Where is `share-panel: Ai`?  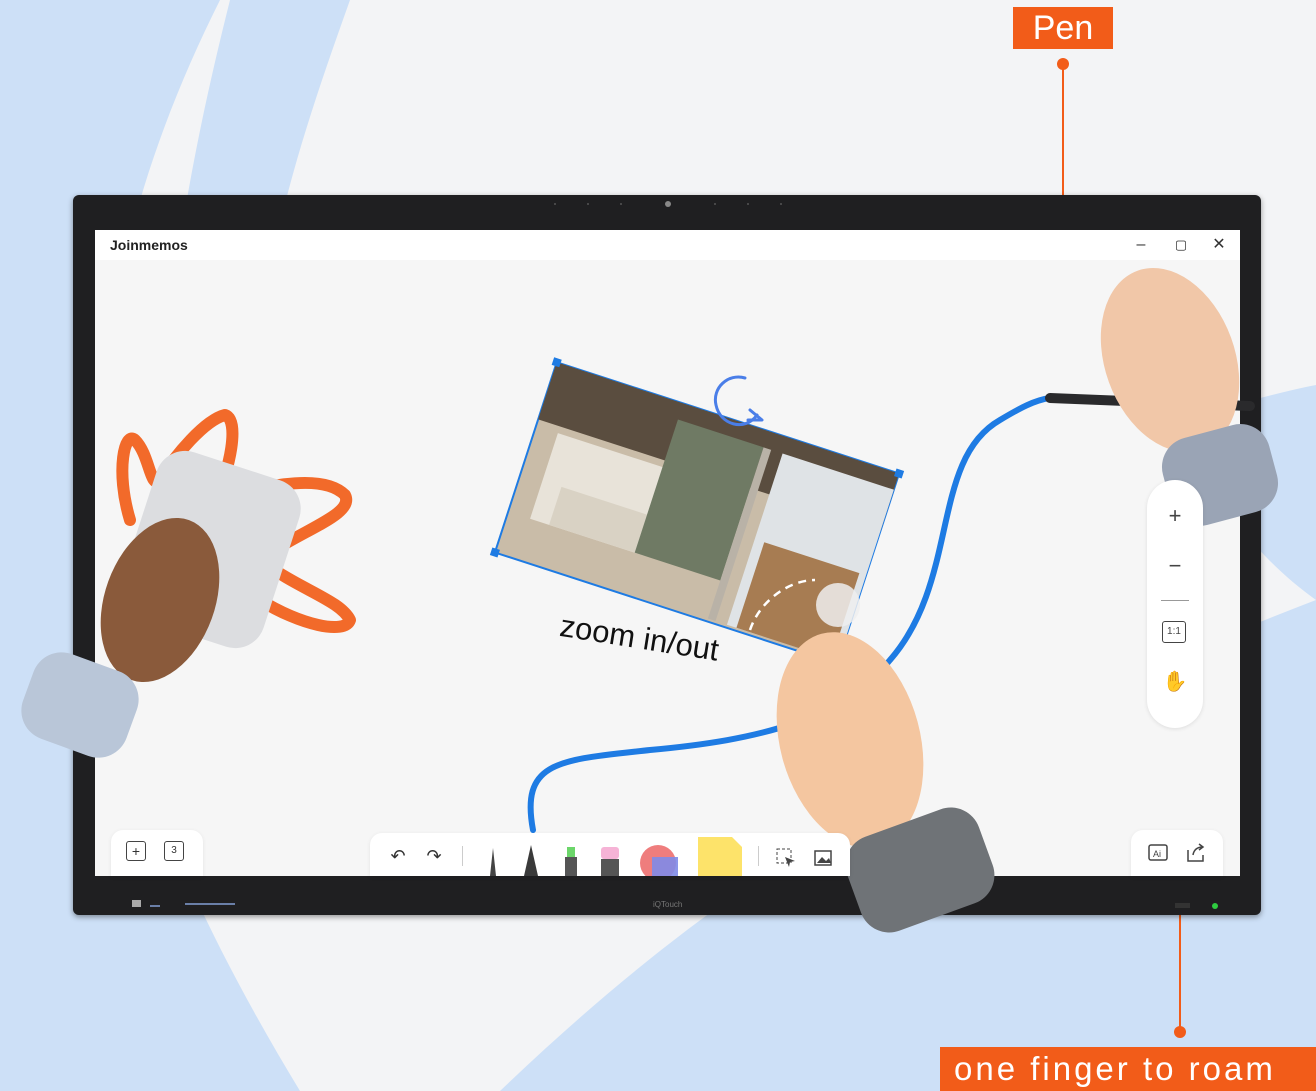 share-panel: Ai is located at coordinates (1177, 853).